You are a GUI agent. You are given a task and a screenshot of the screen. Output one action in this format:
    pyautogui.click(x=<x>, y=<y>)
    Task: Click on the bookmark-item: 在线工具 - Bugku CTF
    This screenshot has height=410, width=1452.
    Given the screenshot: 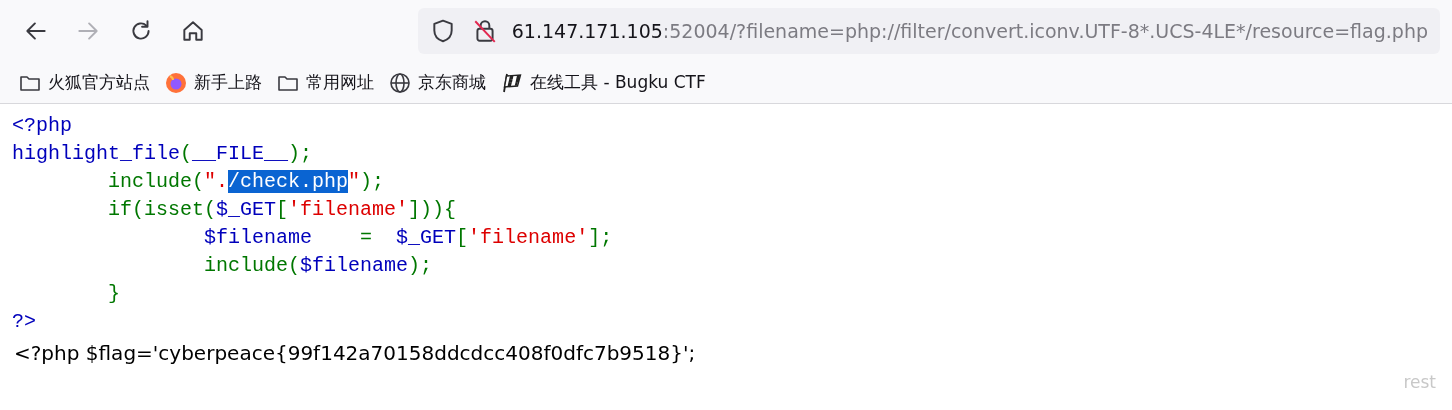 What is the action you would take?
    pyautogui.click(x=603, y=82)
    